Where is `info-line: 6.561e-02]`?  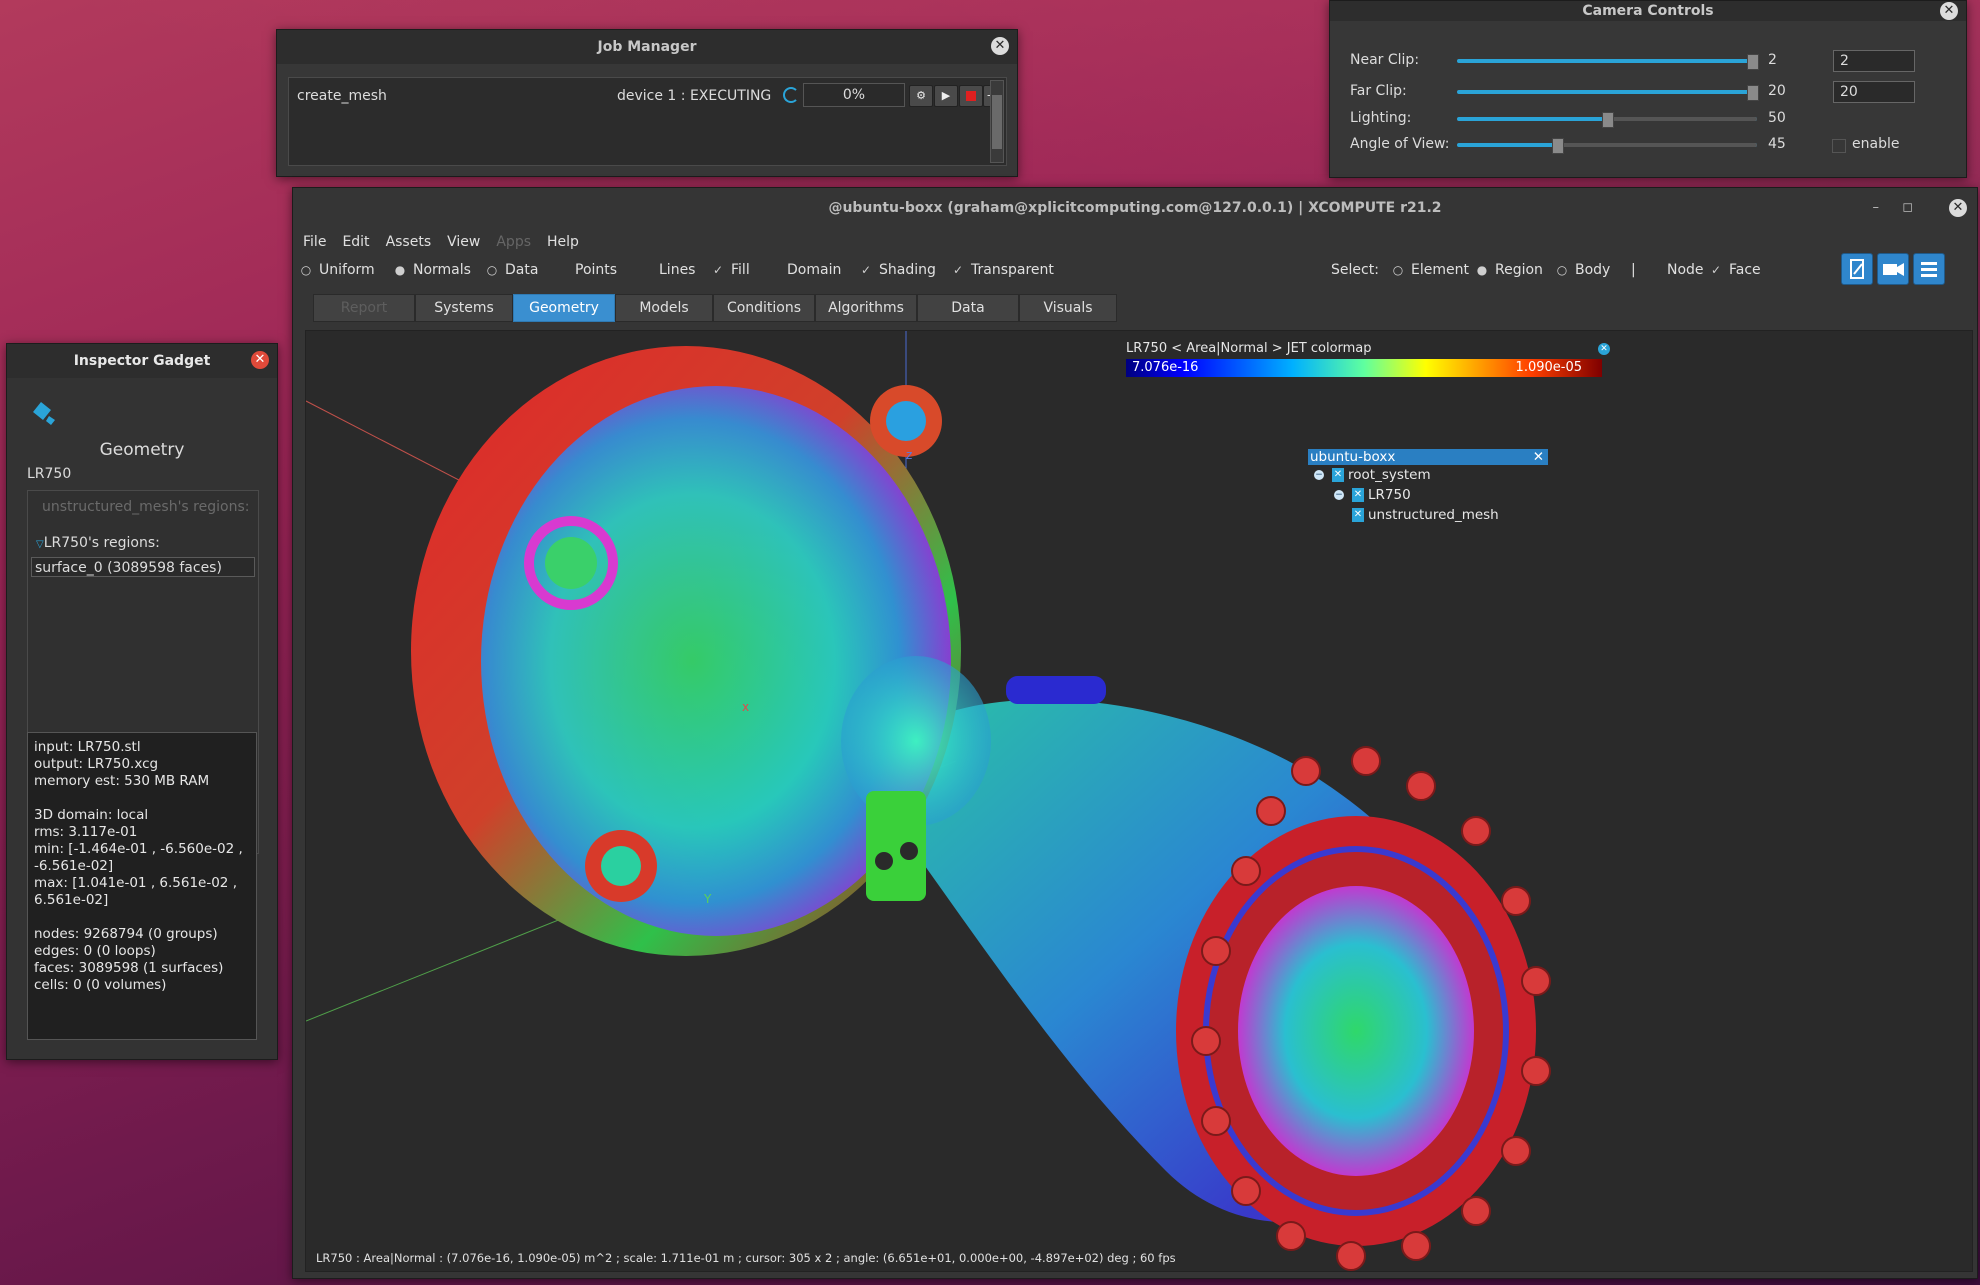
info-line: 6.561e-02] is located at coordinates (71, 900).